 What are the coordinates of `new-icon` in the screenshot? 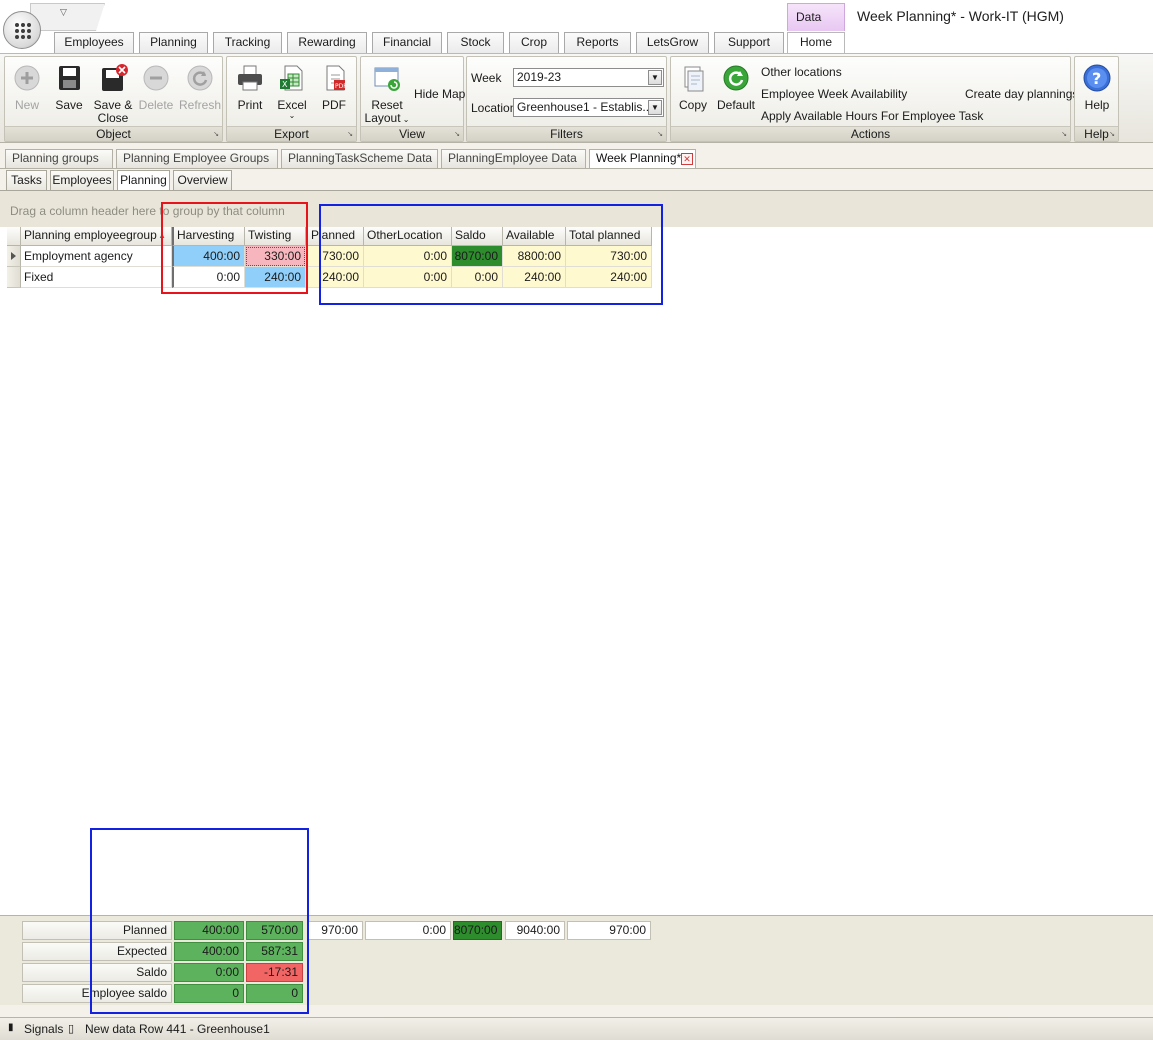 It's located at (27, 78).